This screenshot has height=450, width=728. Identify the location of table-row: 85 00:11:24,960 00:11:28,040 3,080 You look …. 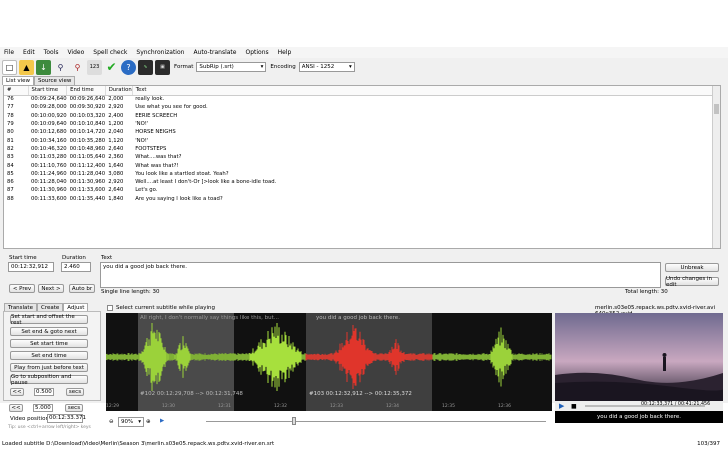
(359, 174).